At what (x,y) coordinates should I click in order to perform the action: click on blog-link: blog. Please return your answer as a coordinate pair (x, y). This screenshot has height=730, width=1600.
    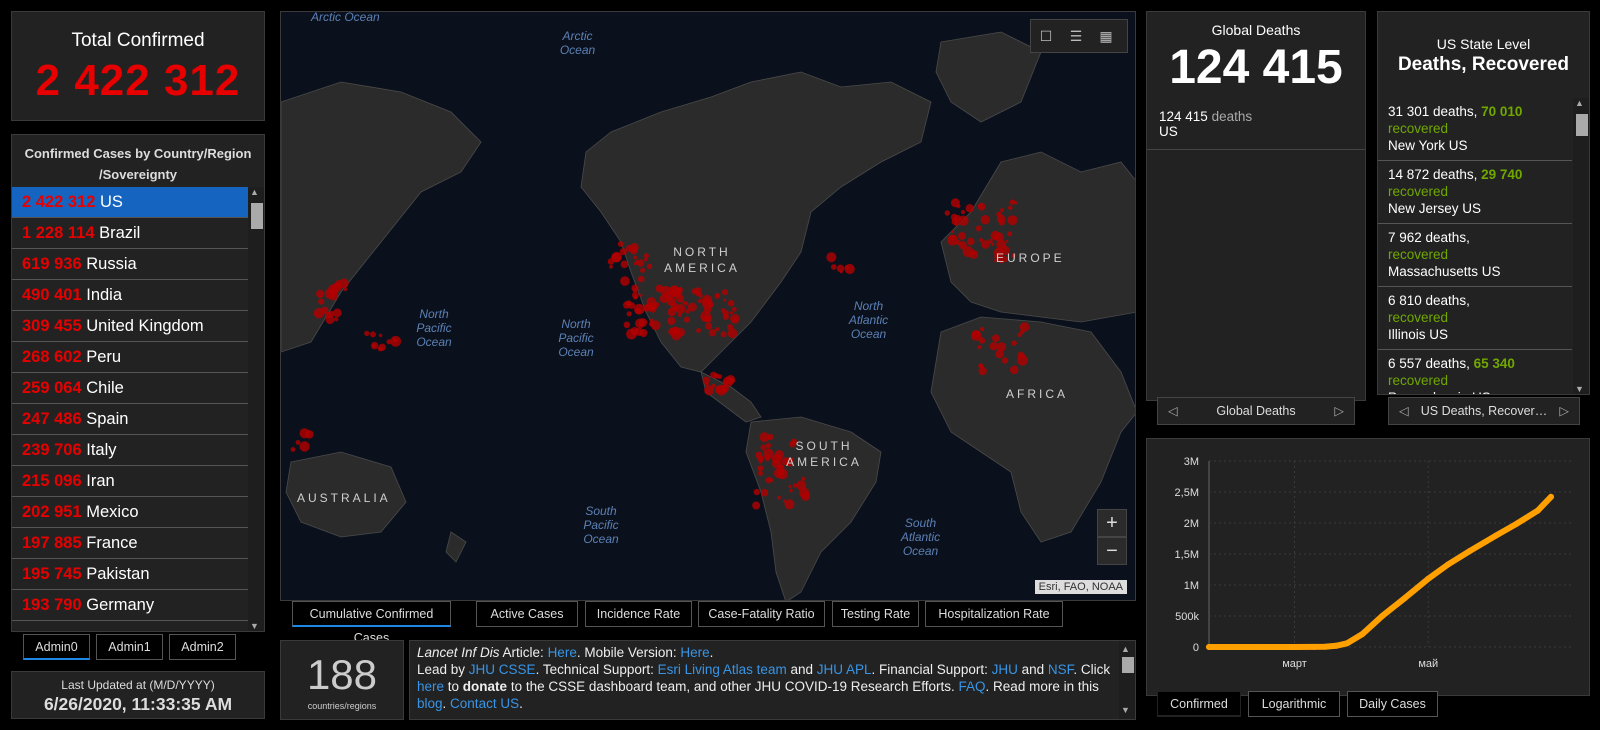
    Looking at the image, I should click on (430, 703).